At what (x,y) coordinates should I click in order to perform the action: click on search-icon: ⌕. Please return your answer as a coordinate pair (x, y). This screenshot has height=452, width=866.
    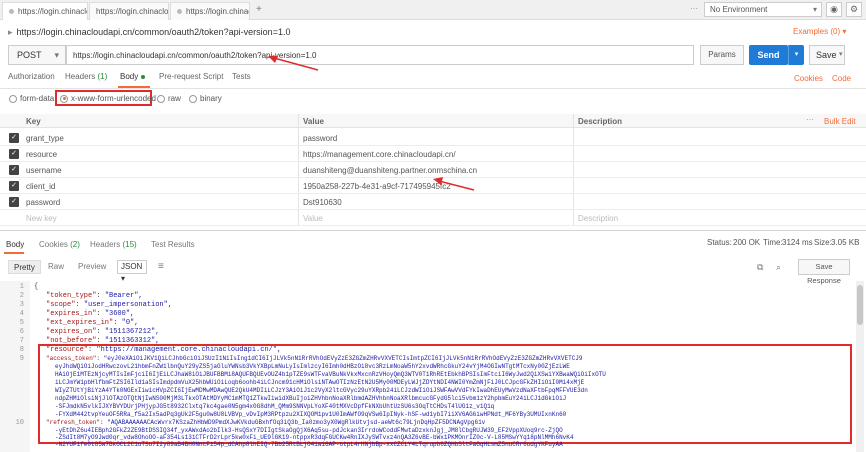
    Looking at the image, I should click on (782, 267).